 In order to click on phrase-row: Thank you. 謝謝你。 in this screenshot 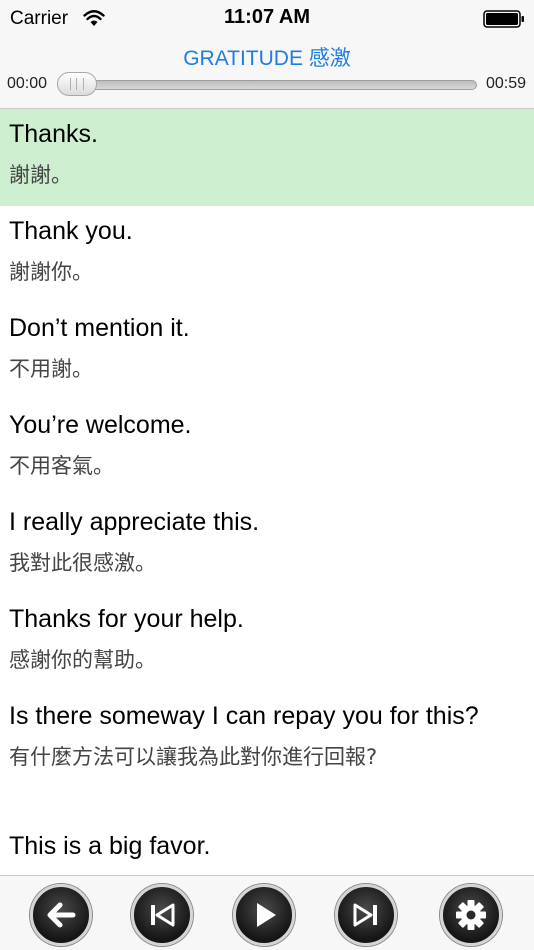, I will do `click(267, 254)`.